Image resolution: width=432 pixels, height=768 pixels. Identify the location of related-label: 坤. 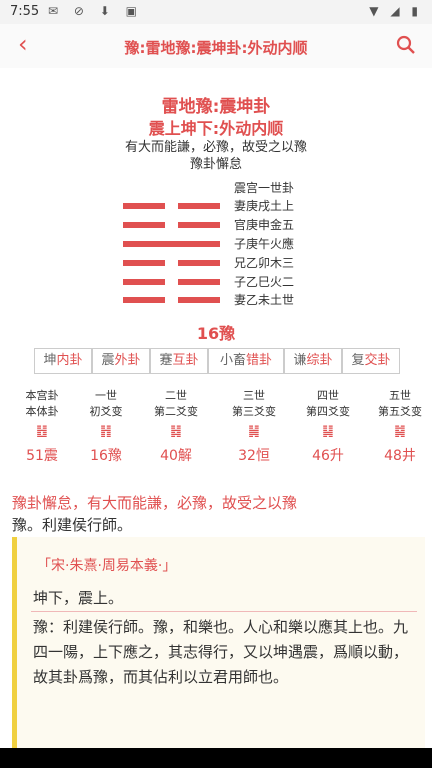
(50, 360).